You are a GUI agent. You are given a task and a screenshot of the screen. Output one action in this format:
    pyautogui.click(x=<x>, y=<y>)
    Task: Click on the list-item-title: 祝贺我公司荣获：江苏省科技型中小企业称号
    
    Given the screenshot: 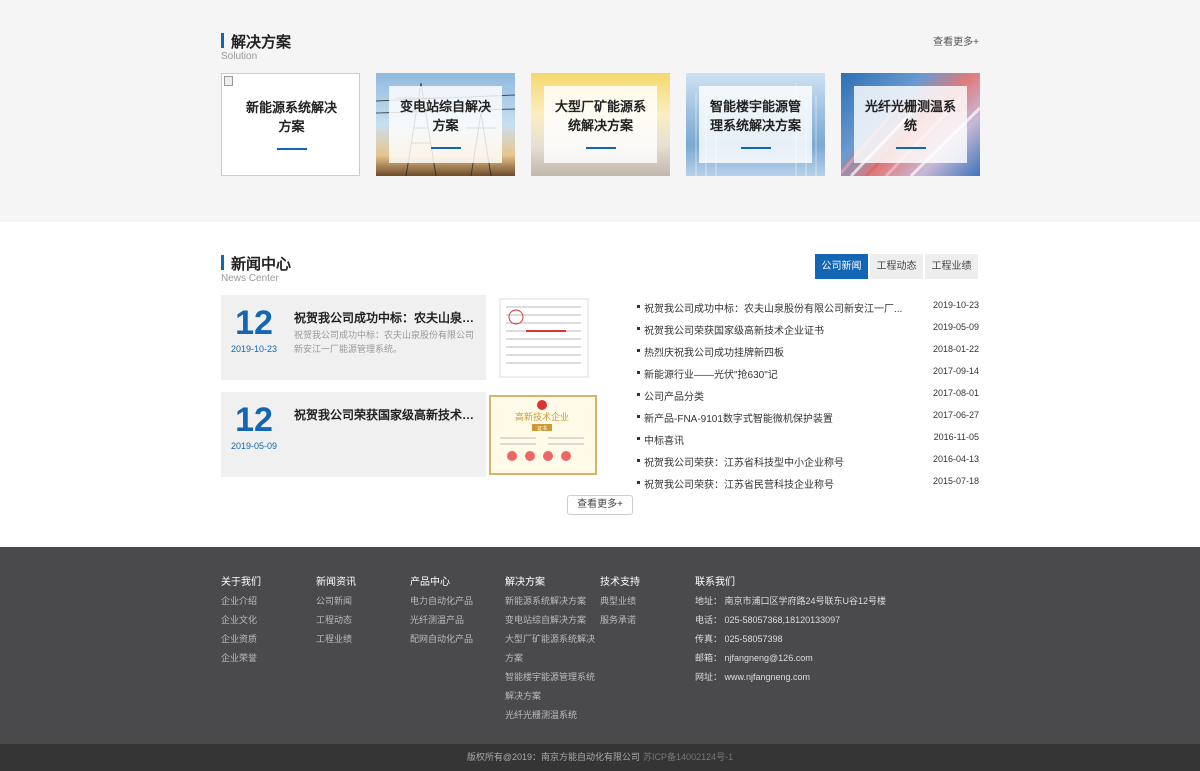 What is the action you would take?
    pyautogui.click(x=775, y=461)
    